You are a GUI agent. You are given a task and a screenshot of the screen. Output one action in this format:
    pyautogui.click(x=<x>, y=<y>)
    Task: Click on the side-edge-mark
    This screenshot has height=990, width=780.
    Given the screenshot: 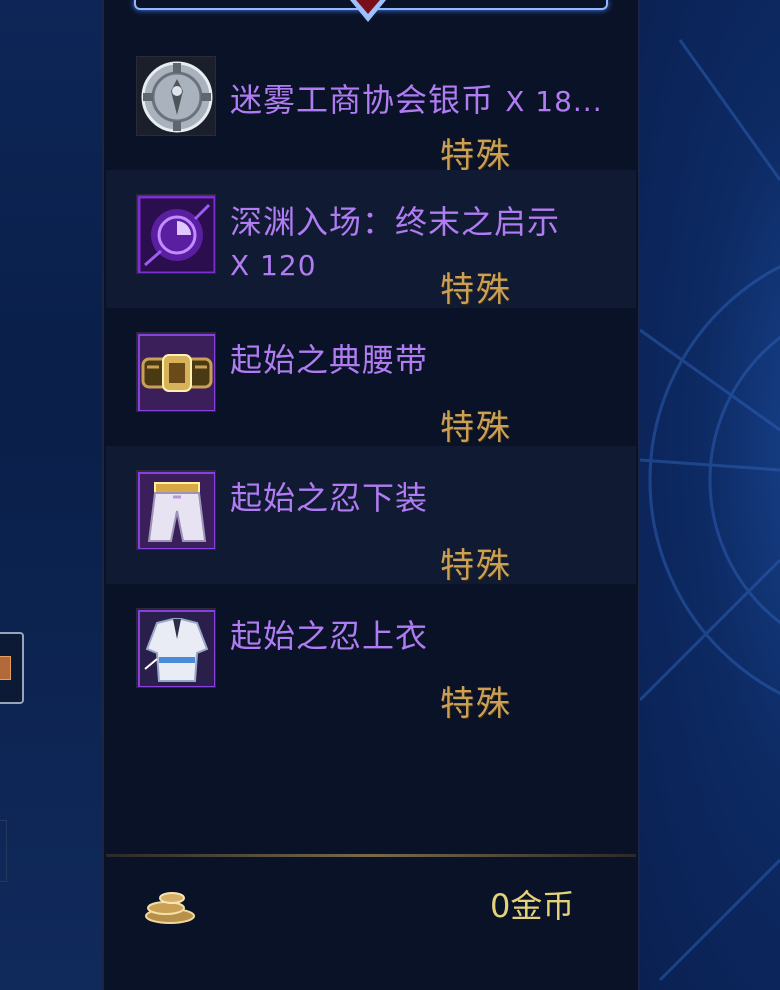 What is the action you would take?
    pyautogui.click(x=3, y=851)
    